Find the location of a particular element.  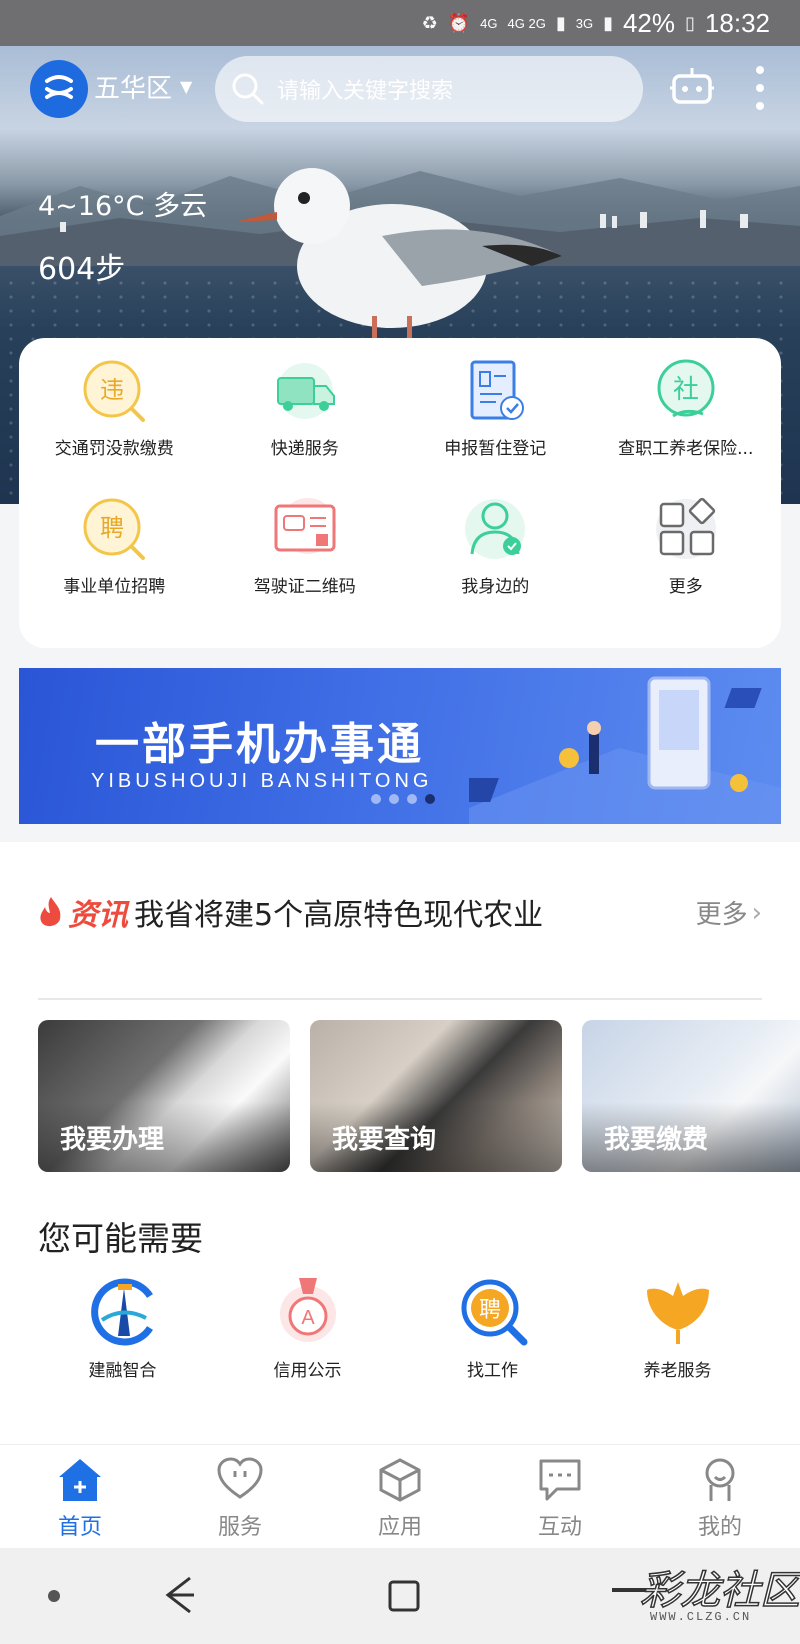

tile-label: 我要缴费 is located at coordinates (656, 1140).